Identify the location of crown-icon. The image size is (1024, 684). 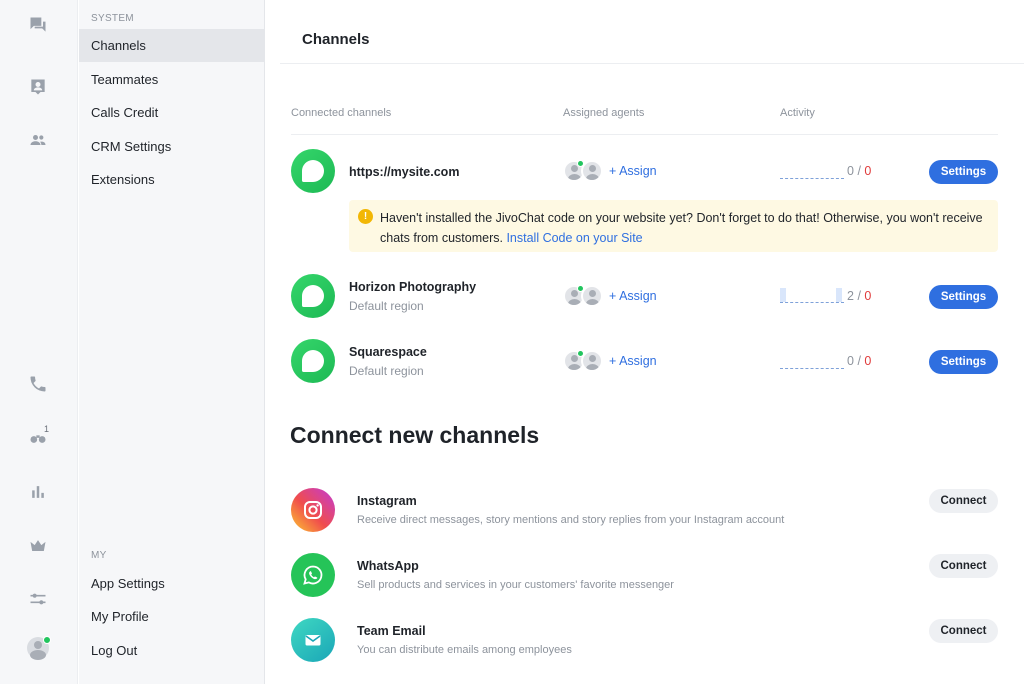
(38, 546).